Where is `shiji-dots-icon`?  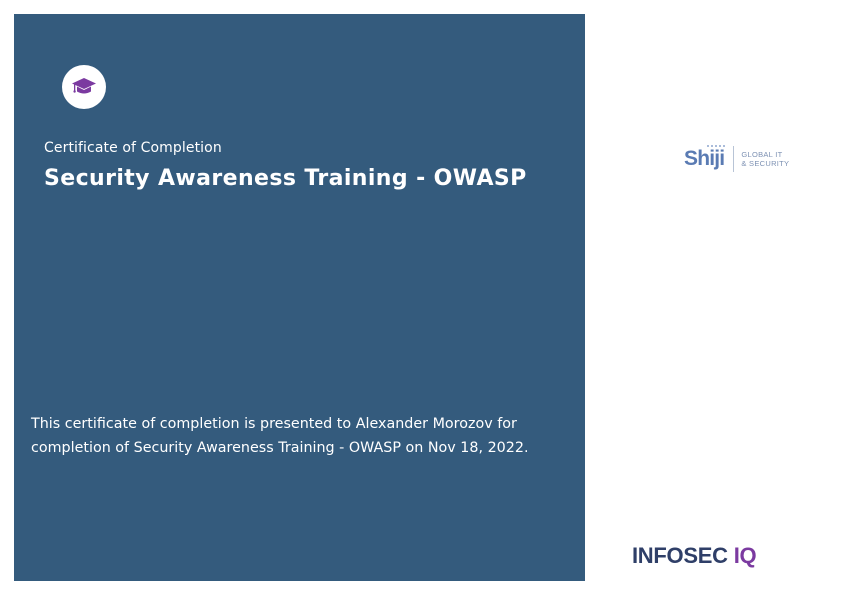
shiji-dots-icon is located at coordinates (716, 146).